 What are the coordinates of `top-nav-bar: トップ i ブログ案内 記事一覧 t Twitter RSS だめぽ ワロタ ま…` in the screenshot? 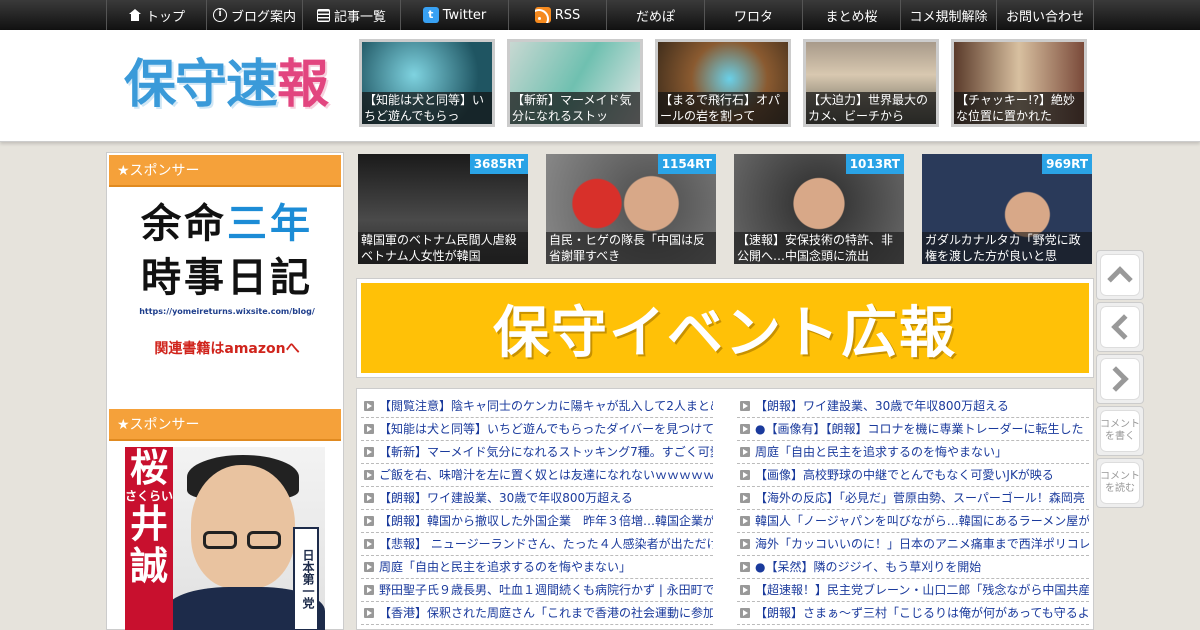 It's located at (600, 15).